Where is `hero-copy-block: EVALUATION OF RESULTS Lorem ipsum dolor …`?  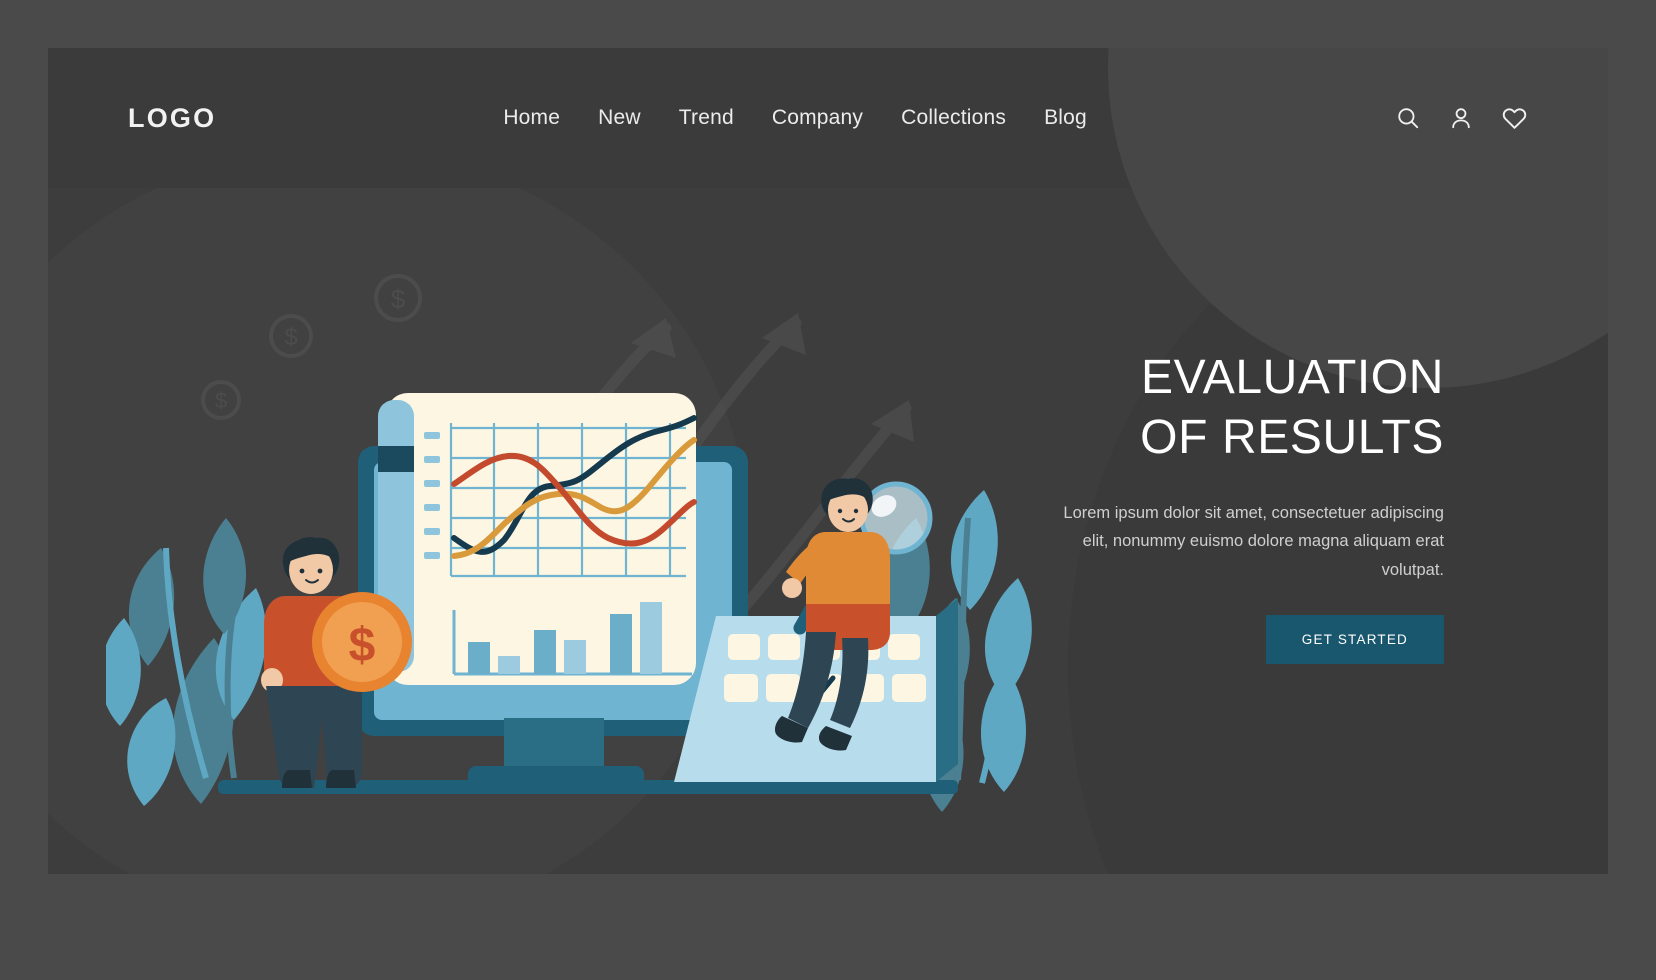 hero-copy-block: EVALUATION OF RESULTS Lorem ipsum dolor … is located at coordinates (1249, 506).